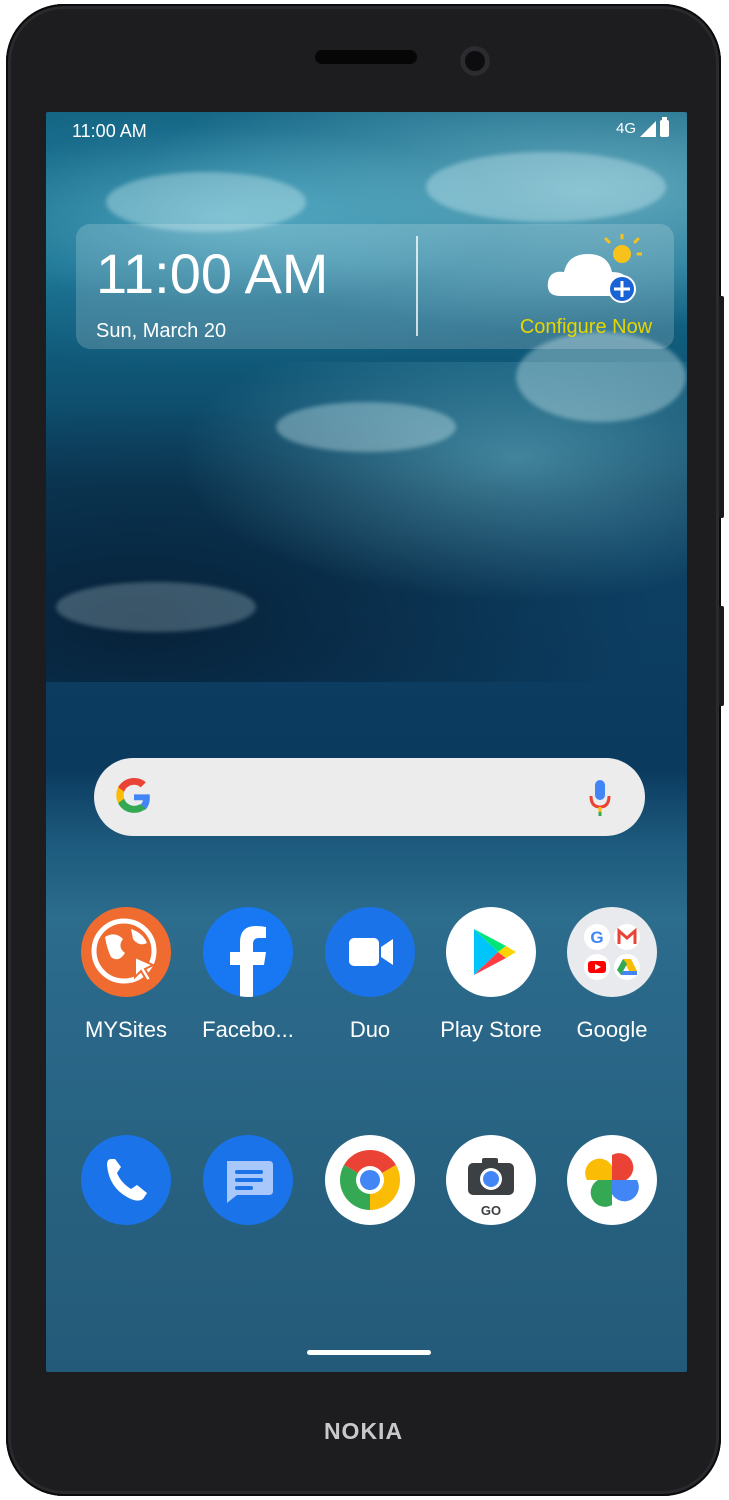 The width and height of the screenshot is (729, 1500). Describe the element at coordinates (612, 952) in the screenshot. I see `google-folder-icon: G` at that location.